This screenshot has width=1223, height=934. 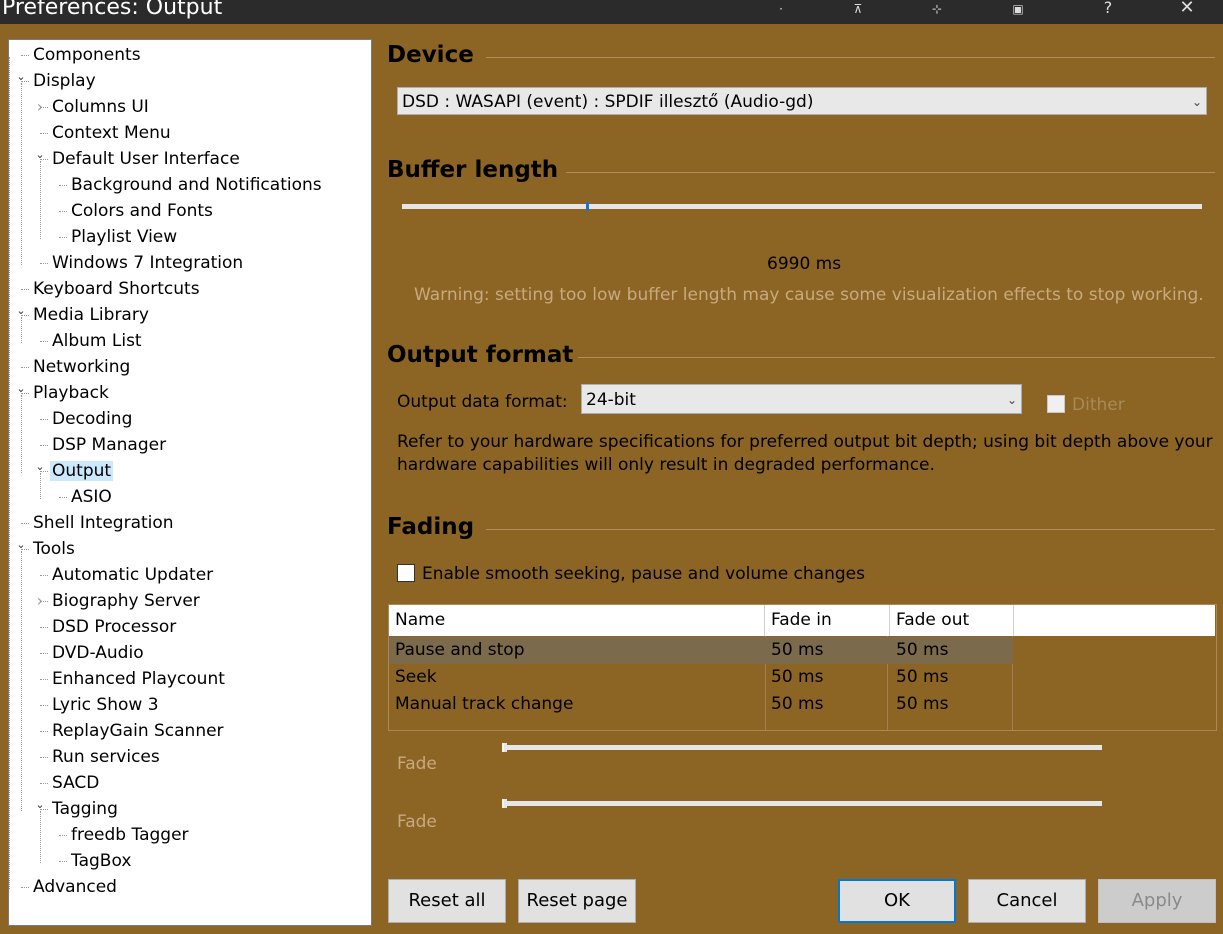 I want to click on tree-item: Components, so click(x=87, y=55).